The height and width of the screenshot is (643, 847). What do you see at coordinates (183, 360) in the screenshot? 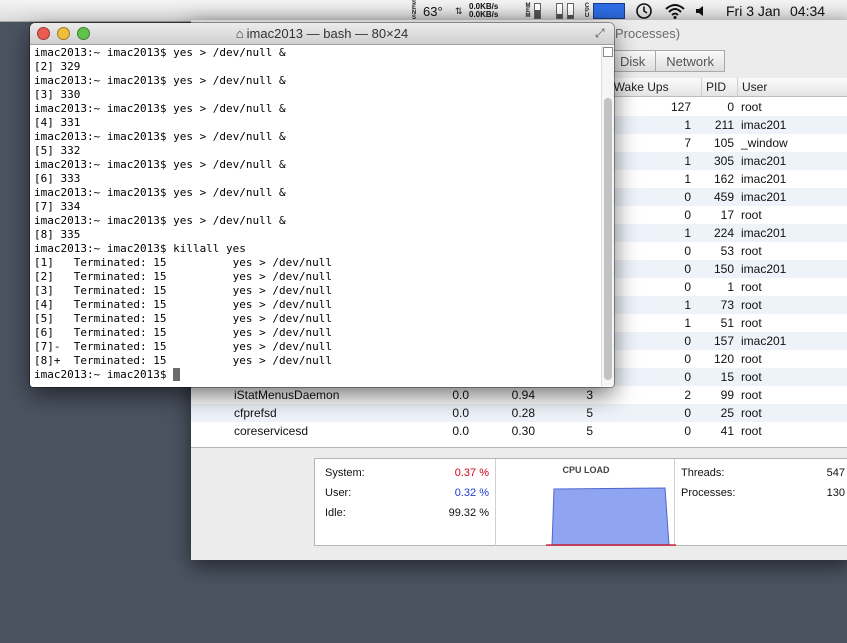
I see `terminal-line: [8]+ Terminated: 15 yes > /dev/null` at bounding box center [183, 360].